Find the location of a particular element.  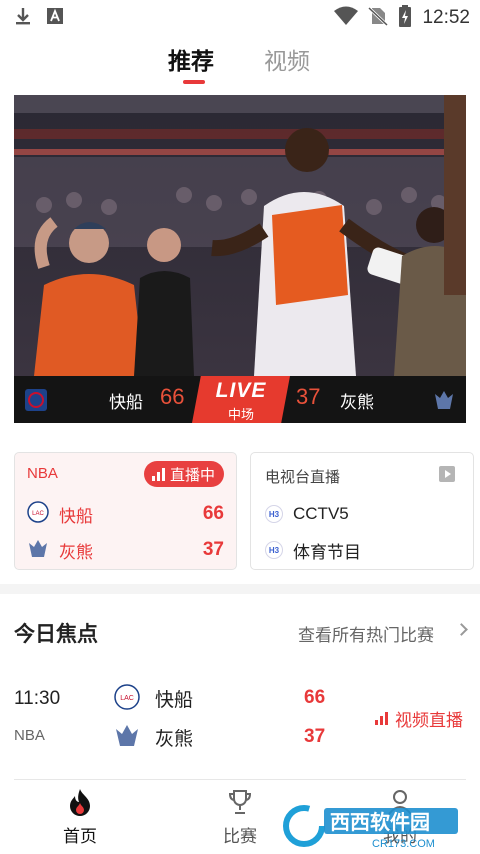

live-indicator: LIVE 中场 is located at coordinates (241, 399).